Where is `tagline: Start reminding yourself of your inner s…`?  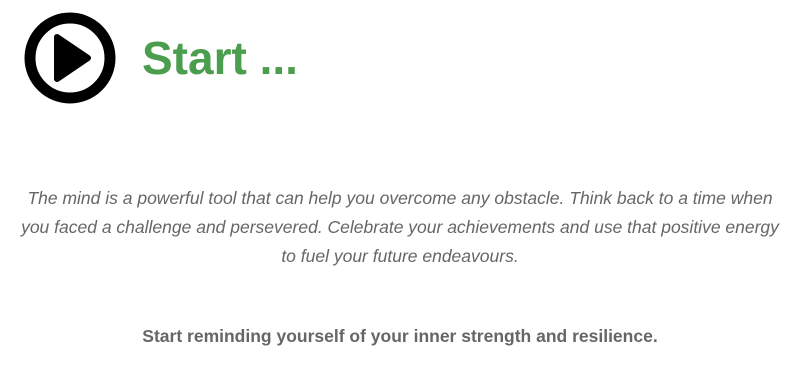 tagline: Start reminding yourself of your inner s… is located at coordinates (400, 336).